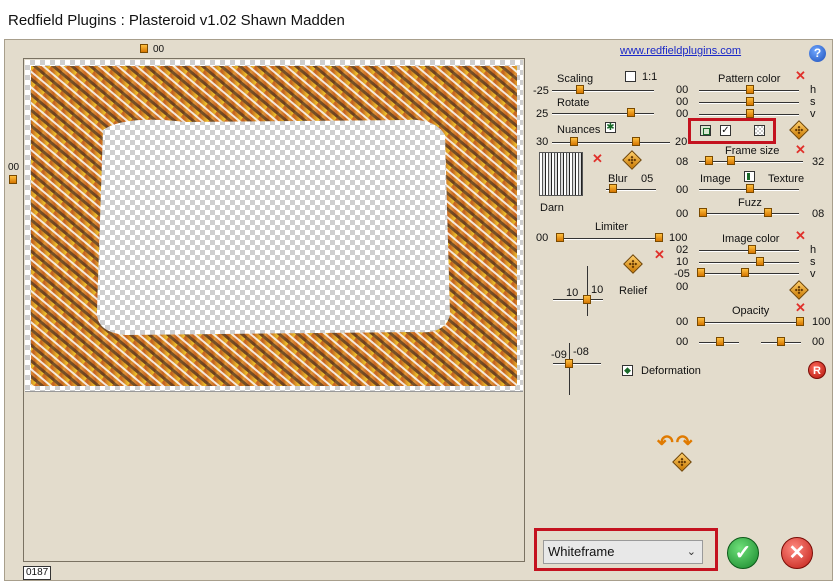 This screenshot has width=837, height=585. Describe the element at coordinates (749, 263) in the screenshot. I see `image-color-s-slider` at that location.